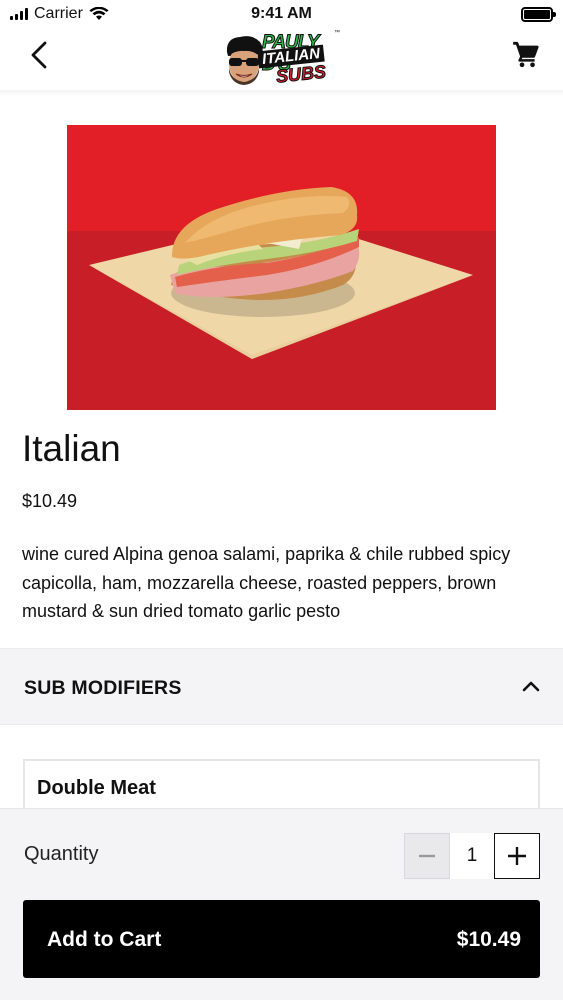 This screenshot has width=563, height=1000. What do you see at coordinates (299, 59) in the screenshot?
I see `logo-wordmark: PAULY D'S ITALIAN SUBS ™` at bounding box center [299, 59].